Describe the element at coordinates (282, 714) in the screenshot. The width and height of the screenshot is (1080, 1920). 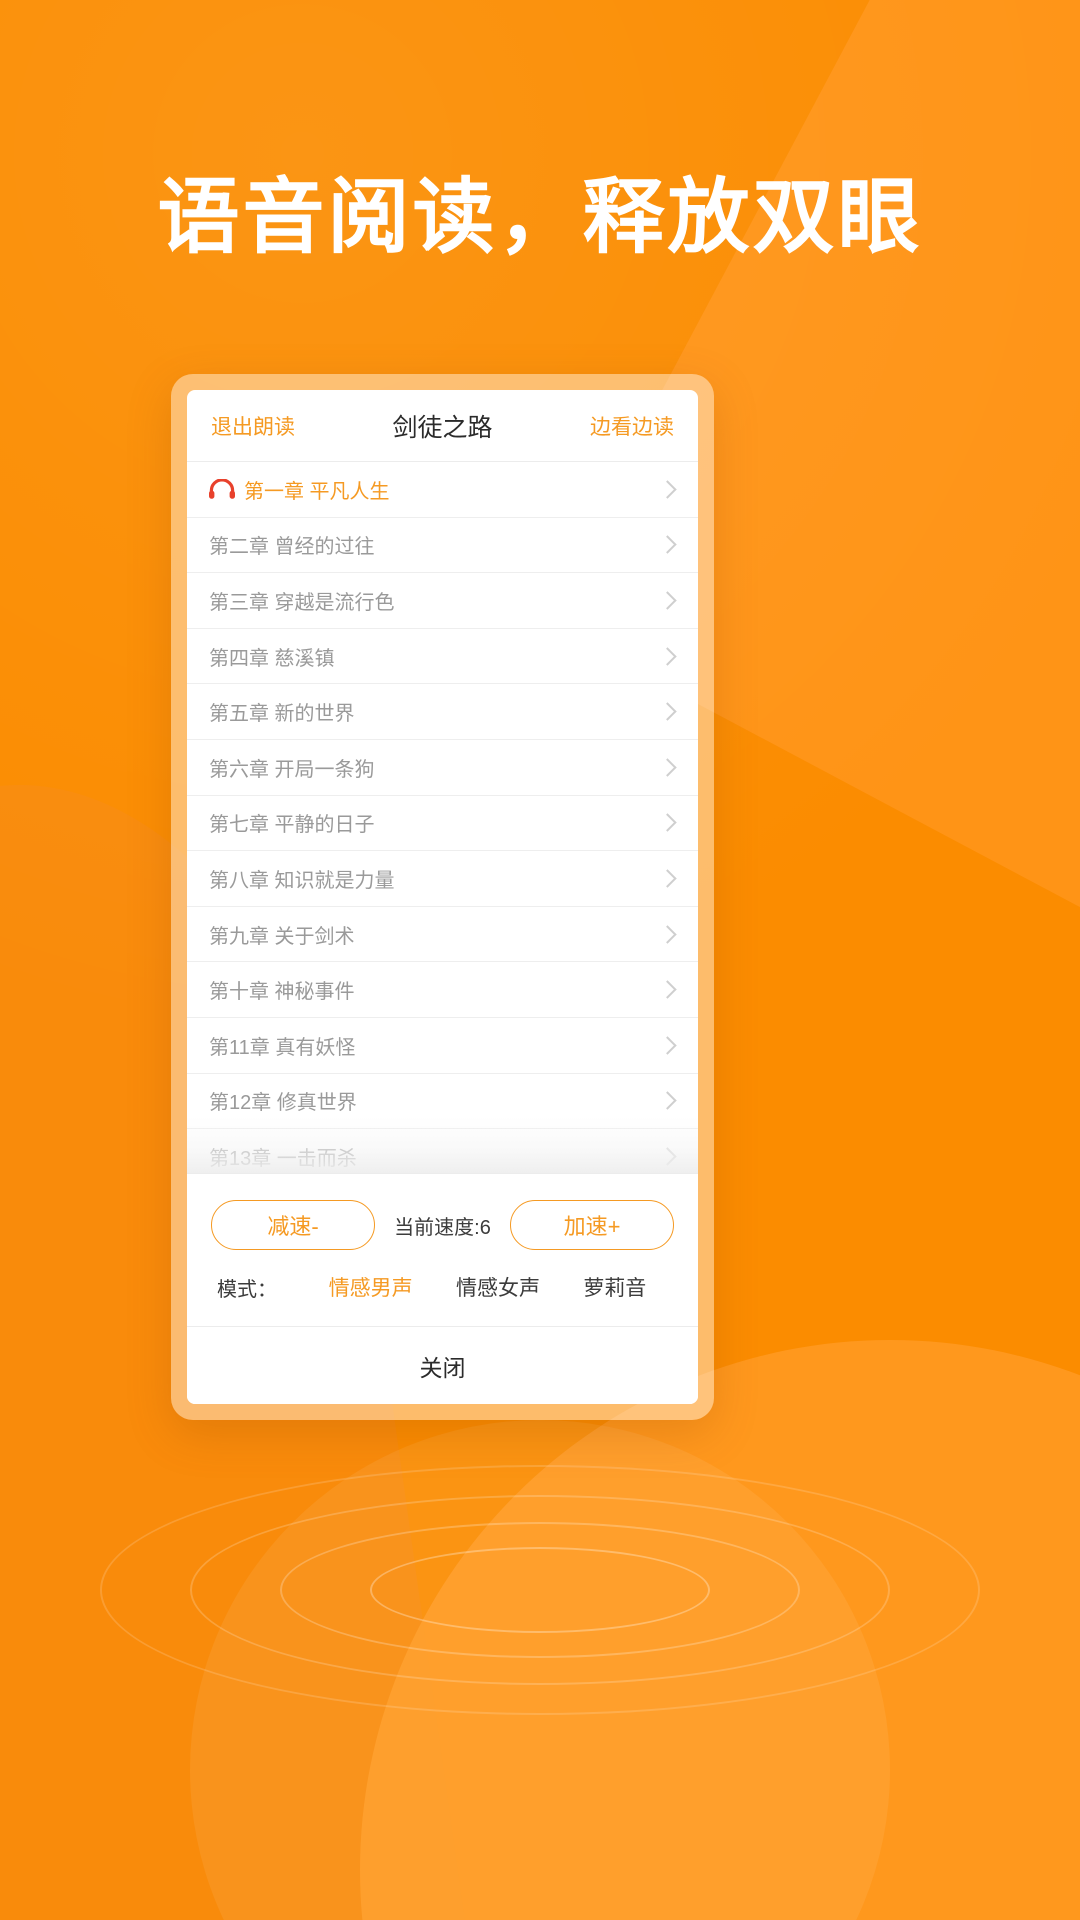
I see `chapter-label: 第五章 新的世界` at that location.